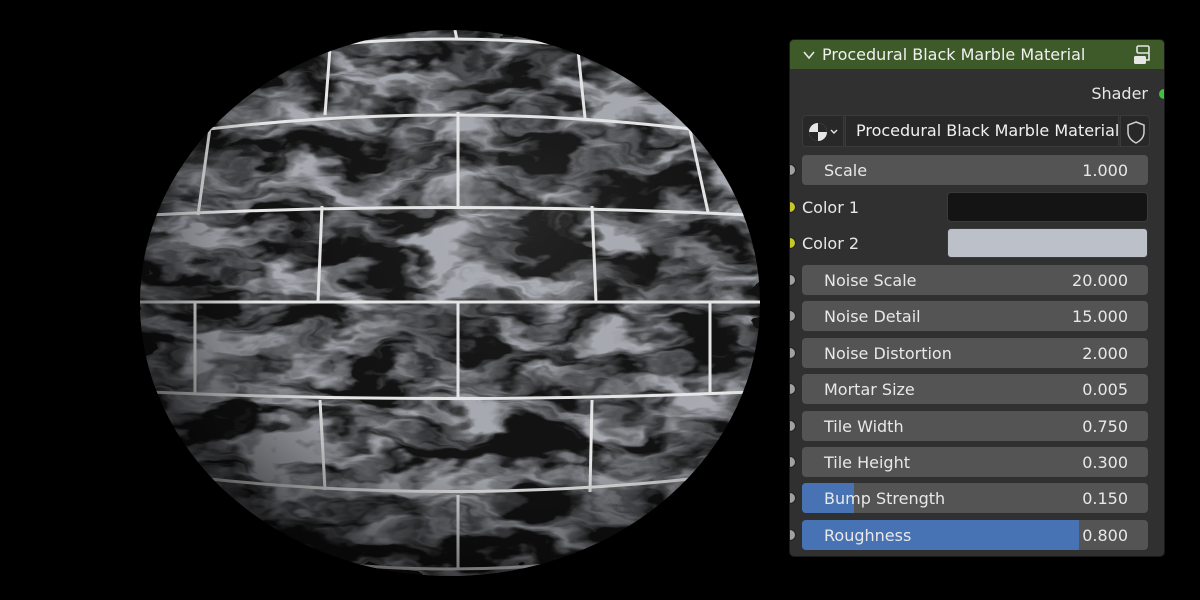 The image size is (1200, 600). Describe the element at coordinates (792, 462) in the screenshot. I see `tile-height-input-socket` at that location.